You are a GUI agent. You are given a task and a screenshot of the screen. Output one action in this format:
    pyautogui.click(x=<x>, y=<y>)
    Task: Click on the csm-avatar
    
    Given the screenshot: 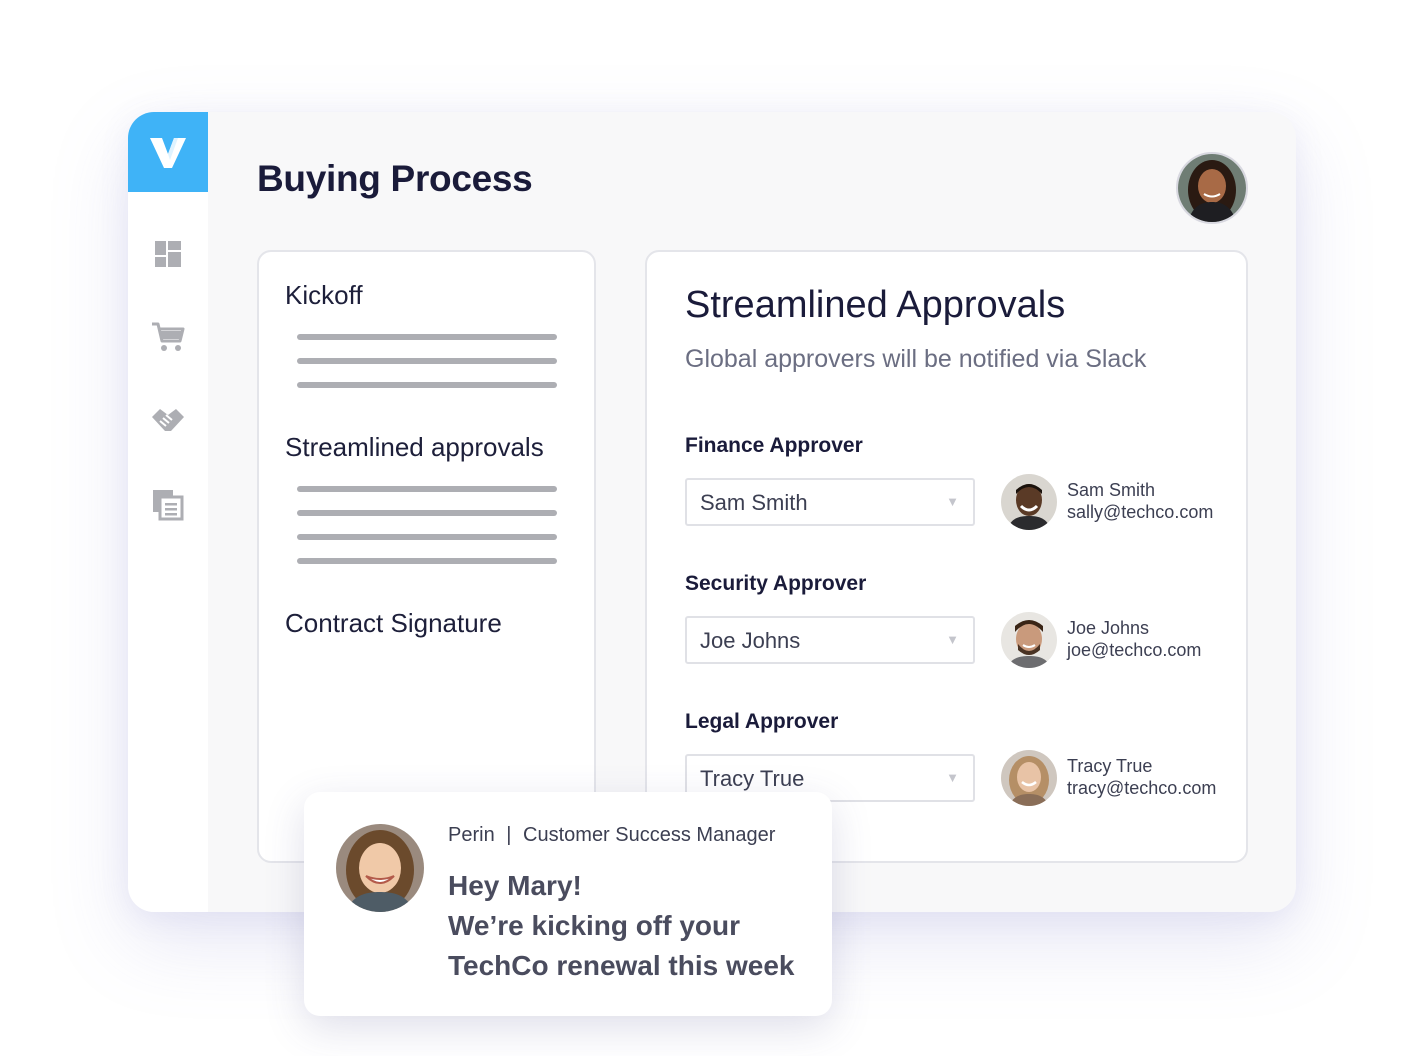 What is the action you would take?
    pyautogui.click(x=380, y=868)
    